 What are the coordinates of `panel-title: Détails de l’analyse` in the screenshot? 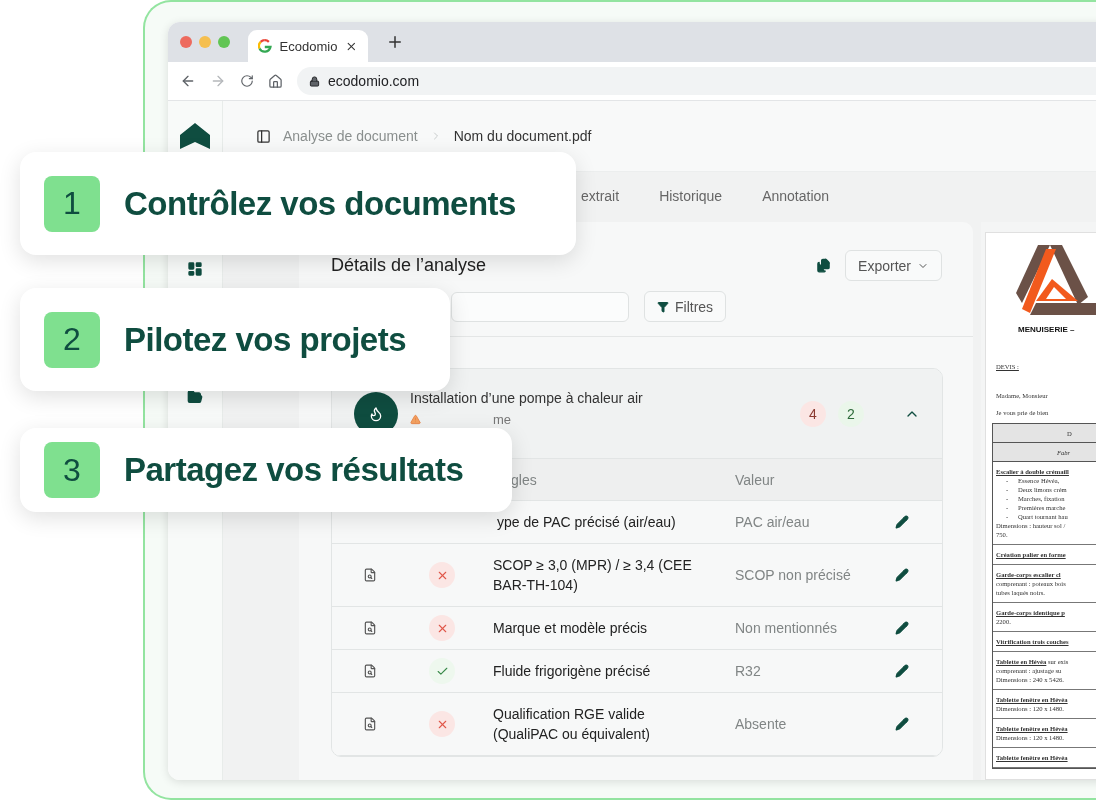 It's located at (409, 265).